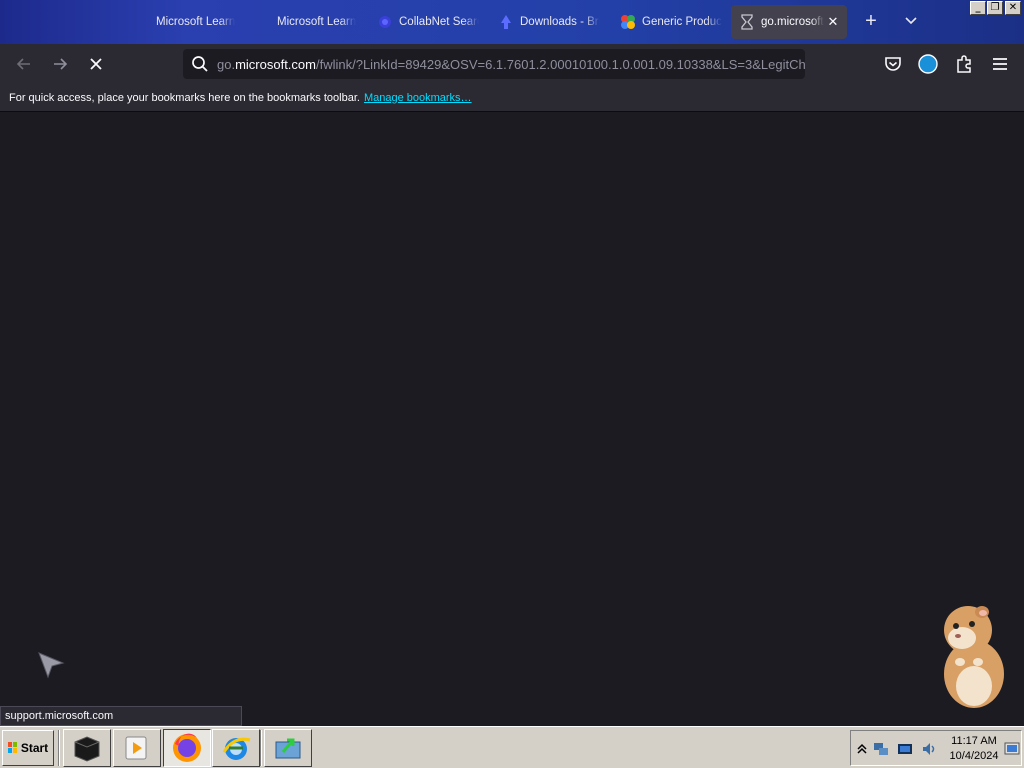 This screenshot has width=1024, height=768. Describe the element at coordinates (628, 22) in the screenshot. I see `google-style-icon` at that location.